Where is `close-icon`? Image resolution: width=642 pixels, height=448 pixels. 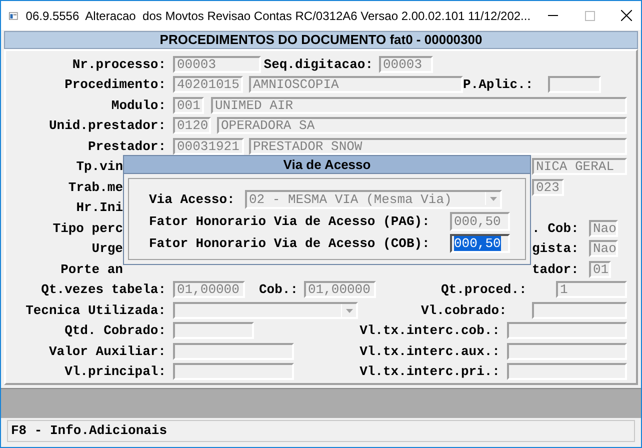
close-icon is located at coordinates (626, 15).